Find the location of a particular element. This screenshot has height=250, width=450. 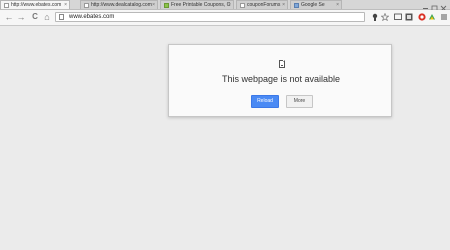

tab-ebates: http://www.ebates.com × is located at coordinates (35, 4).